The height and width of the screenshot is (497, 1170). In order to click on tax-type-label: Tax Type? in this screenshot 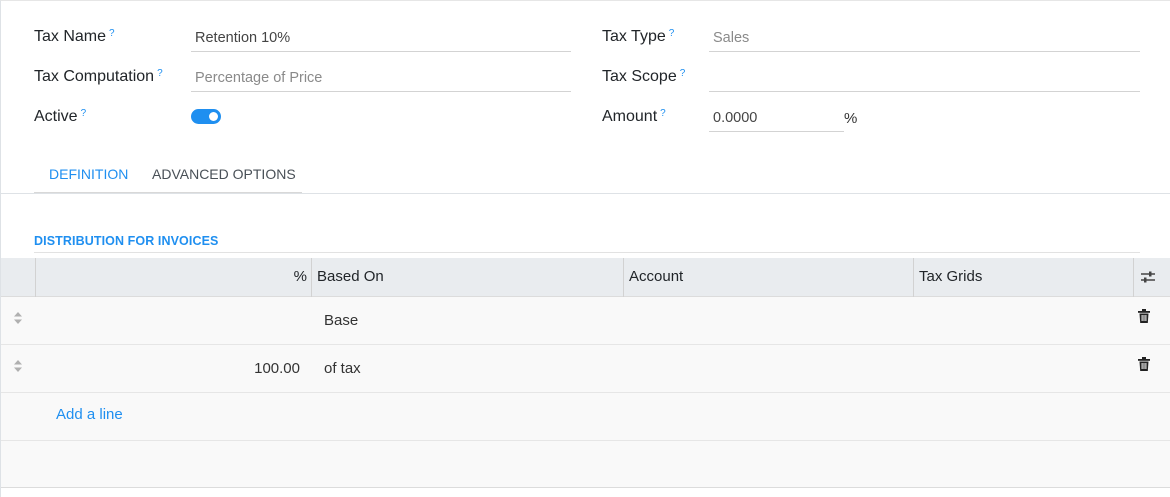, I will do `click(638, 36)`.